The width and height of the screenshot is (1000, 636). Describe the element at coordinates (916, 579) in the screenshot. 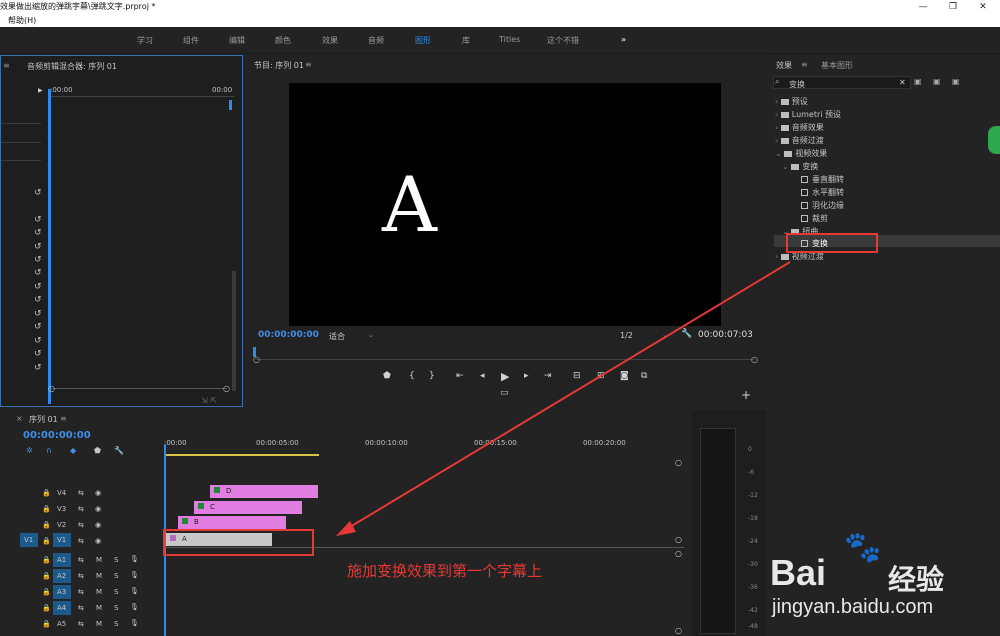

I see `watermark-brand2: 经验` at that location.